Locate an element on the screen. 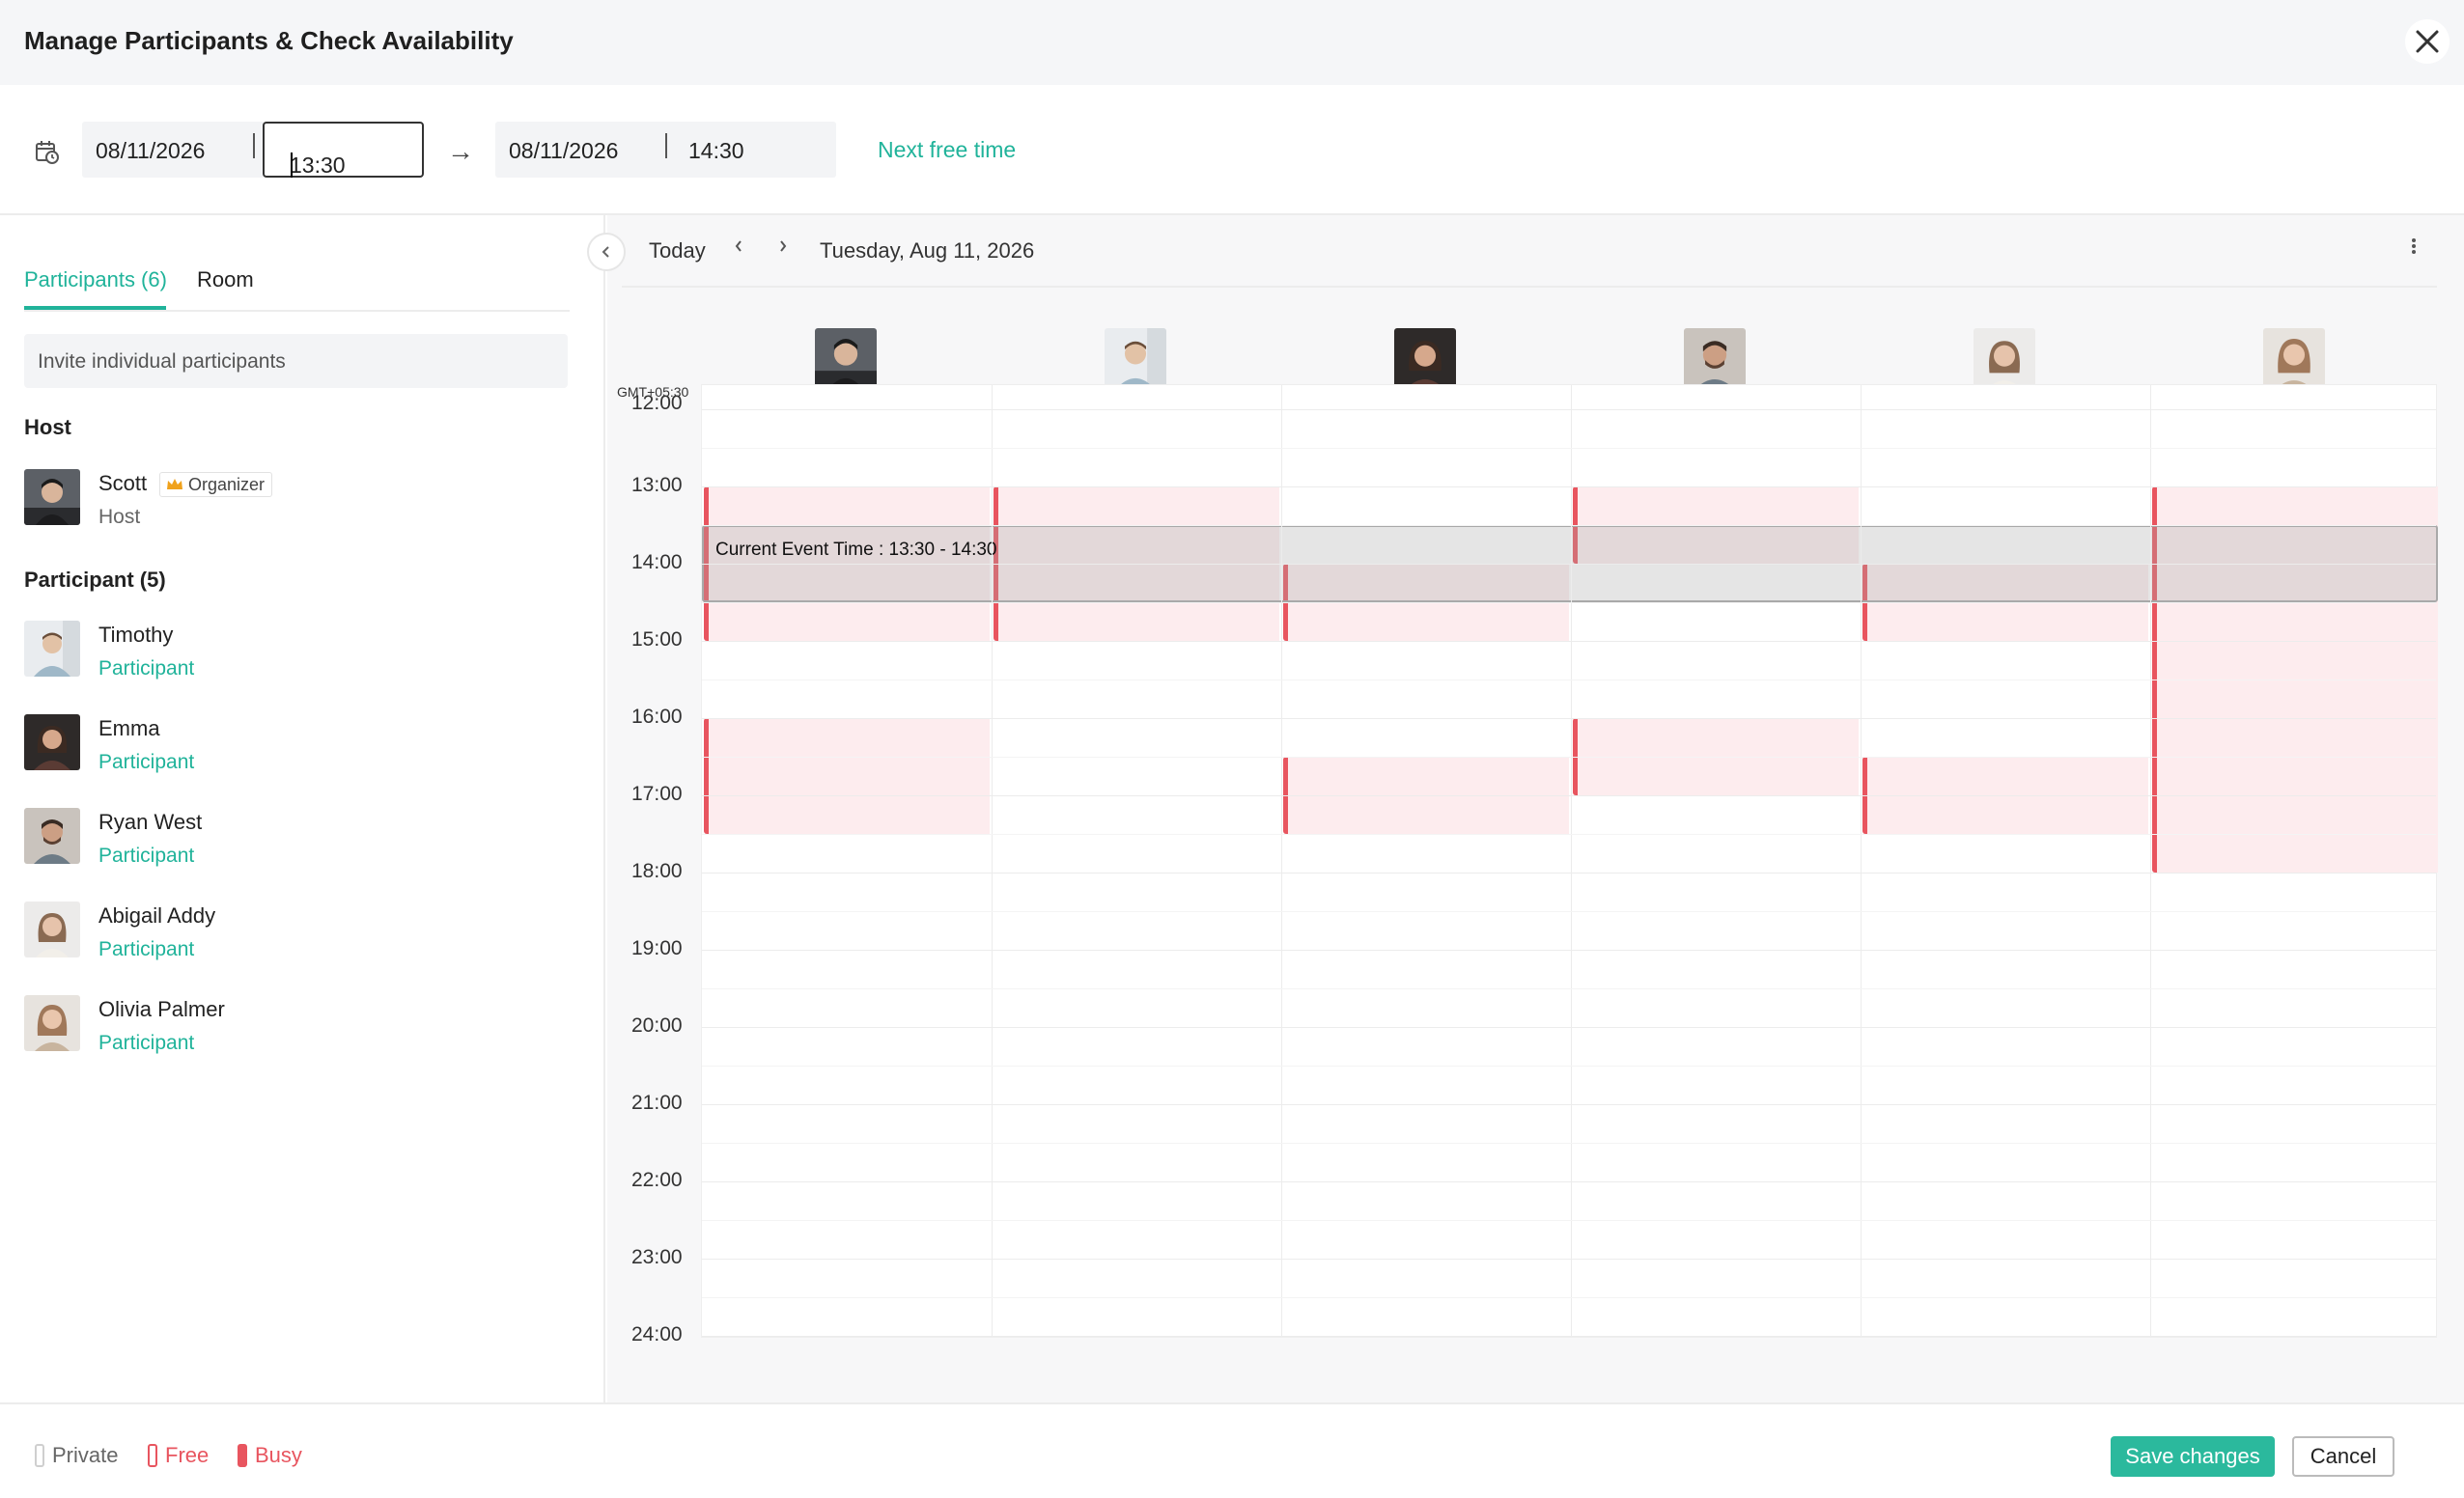 The width and height of the screenshot is (2464, 1498). column-avatar-olivia-palmer is located at coordinates (2294, 359).